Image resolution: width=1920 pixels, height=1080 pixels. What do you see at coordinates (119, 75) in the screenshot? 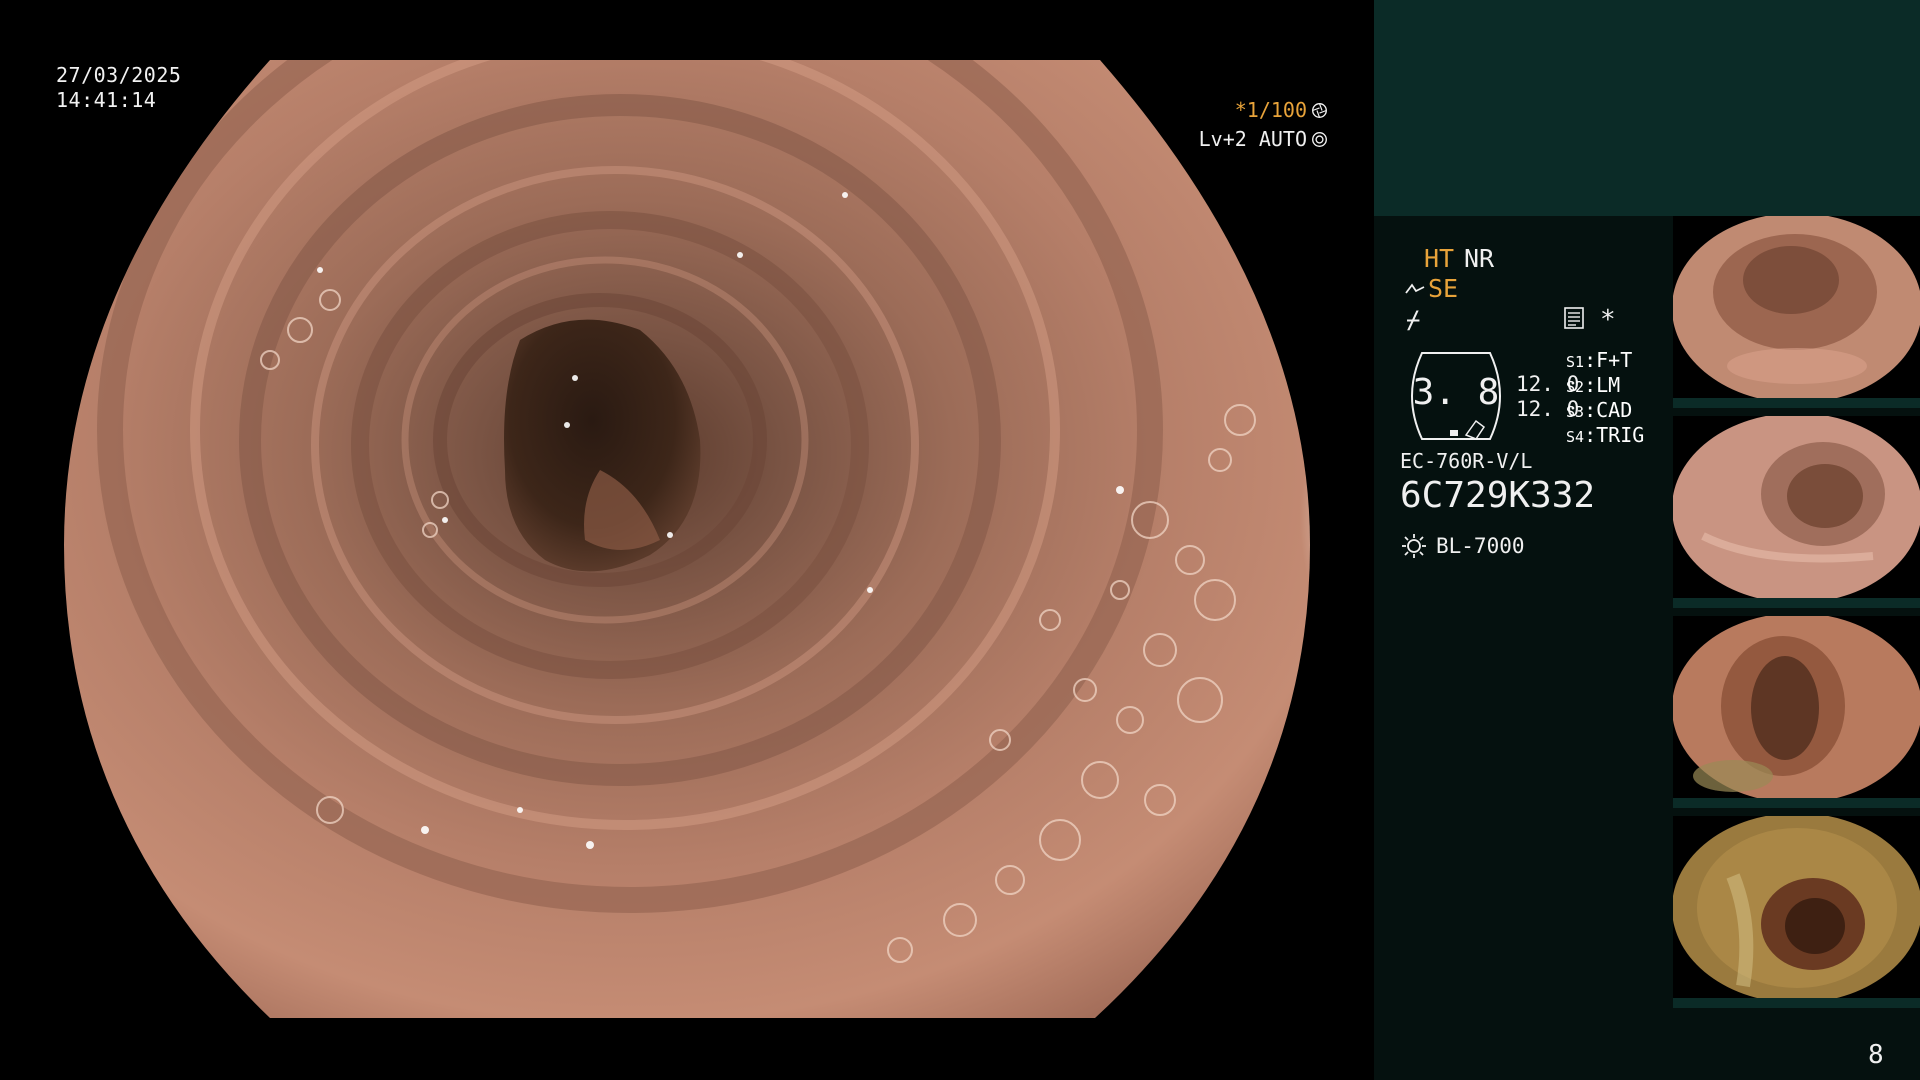
I see `date-display: 27/03/2025` at bounding box center [119, 75].